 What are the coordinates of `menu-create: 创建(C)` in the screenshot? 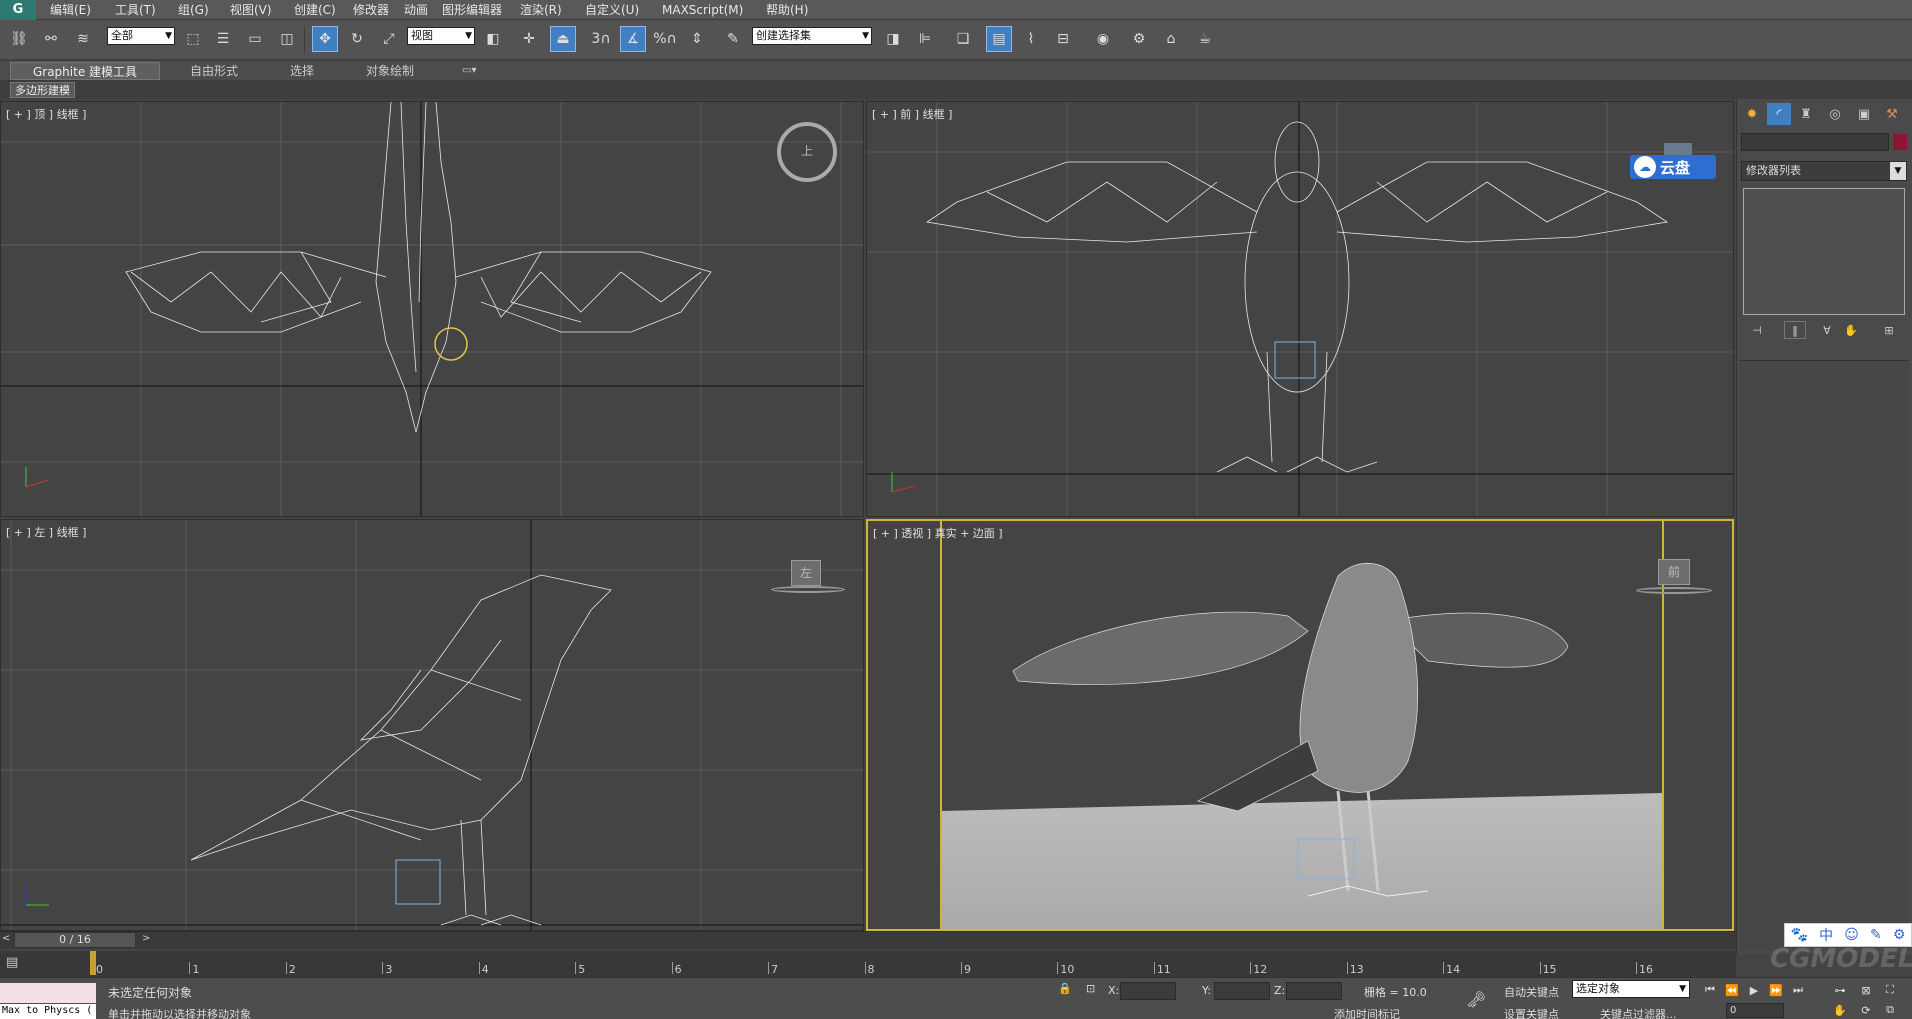 It's located at (315, 10).